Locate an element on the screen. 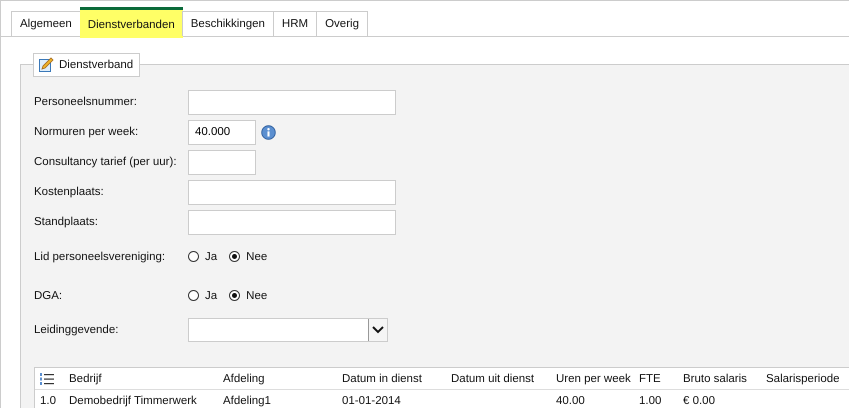 The height and width of the screenshot is (408, 849). table-cell-text: 01-01-2014 is located at coordinates (372, 400).